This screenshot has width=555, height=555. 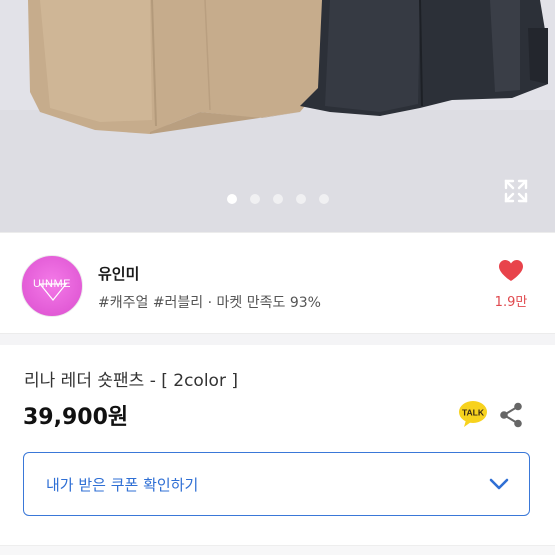 What do you see at coordinates (511, 302) in the screenshot?
I see `like-count: 1.9만` at bounding box center [511, 302].